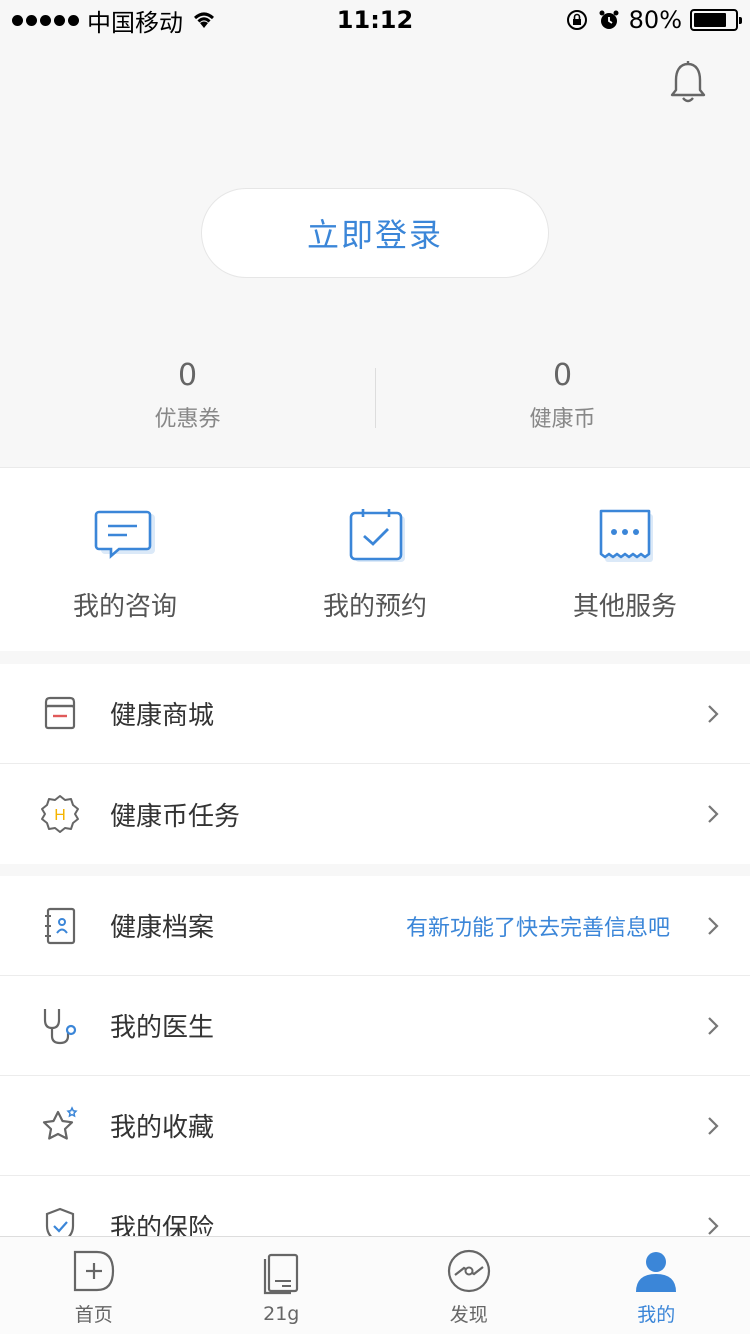  Describe the element at coordinates (93, 1271) in the screenshot. I see `home-plus-icon` at that location.